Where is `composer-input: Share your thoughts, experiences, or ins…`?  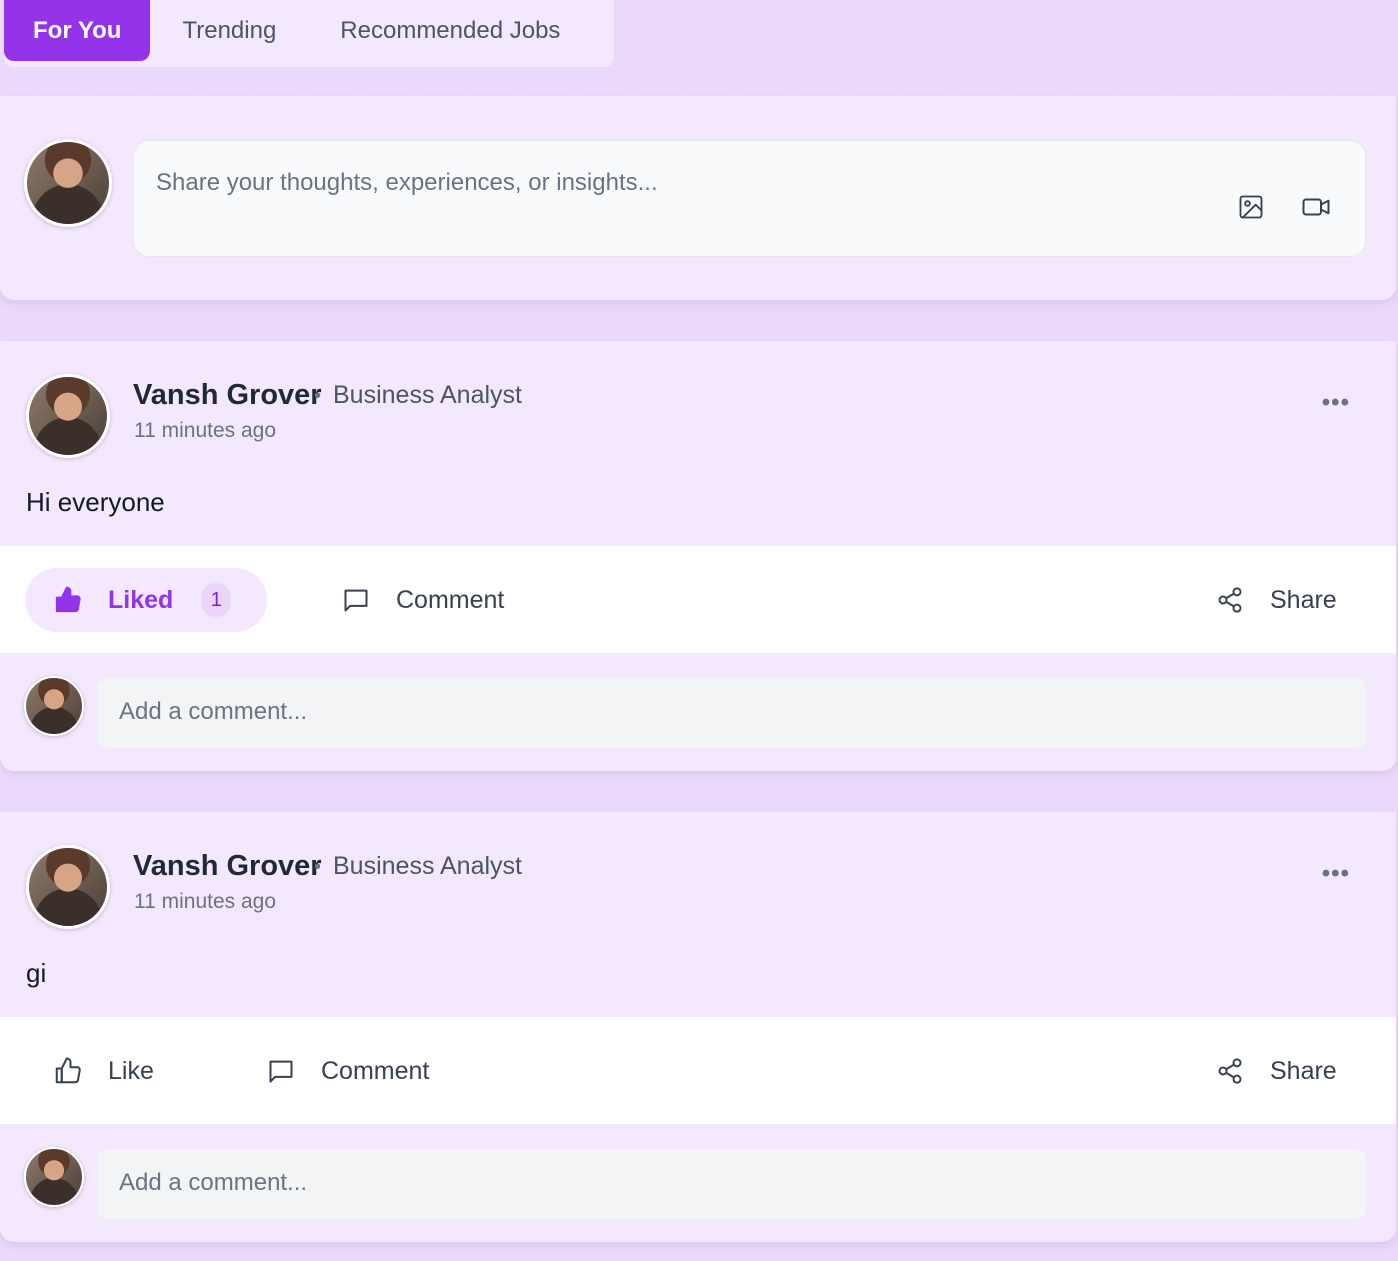 composer-input: Share your thoughts, experiences, or ins… is located at coordinates (749, 198).